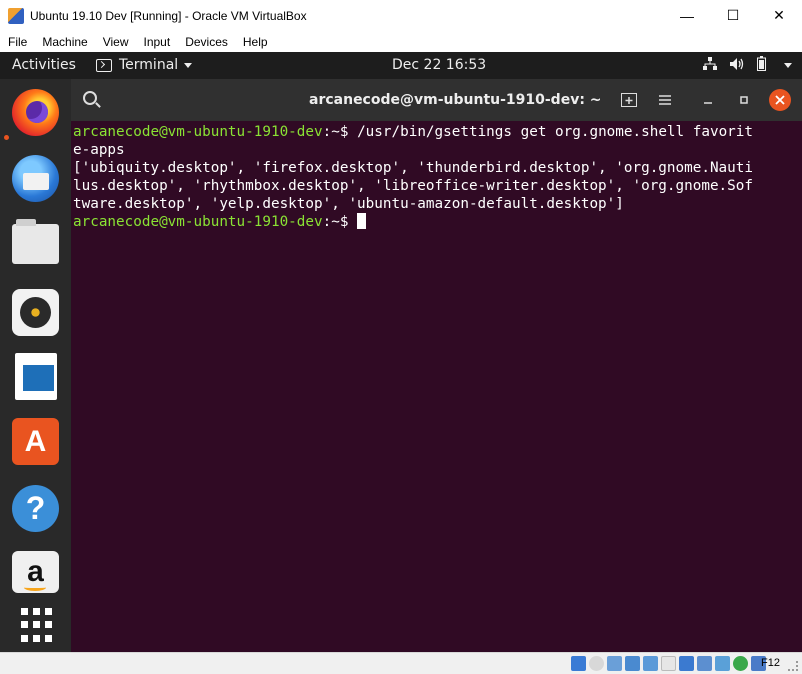 The height and width of the screenshot is (674, 802). What do you see at coordinates (17, 42) in the screenshot?
I see `menu-file: File` at bounding box center [17, 42].